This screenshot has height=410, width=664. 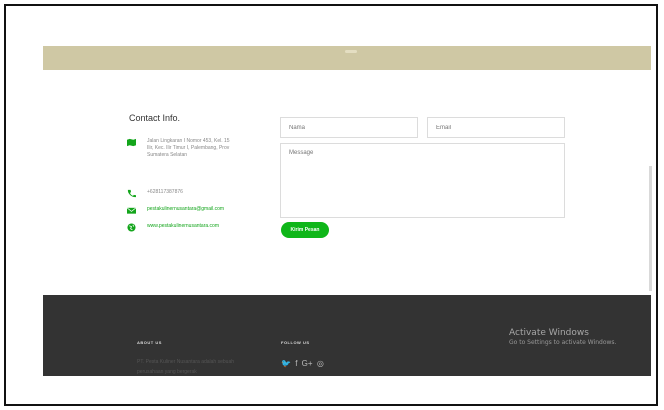 What do you see at coordinates (351, 51) in the screenshot?
I see `banner-decoration` at bounding box center [351, 51].